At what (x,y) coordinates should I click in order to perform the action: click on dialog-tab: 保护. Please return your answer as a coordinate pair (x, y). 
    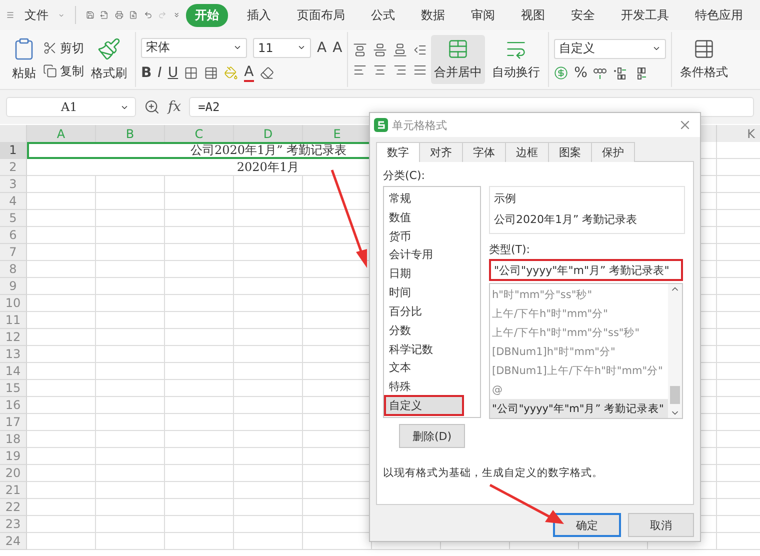
    Looking at the image, I should click on (613, 152).